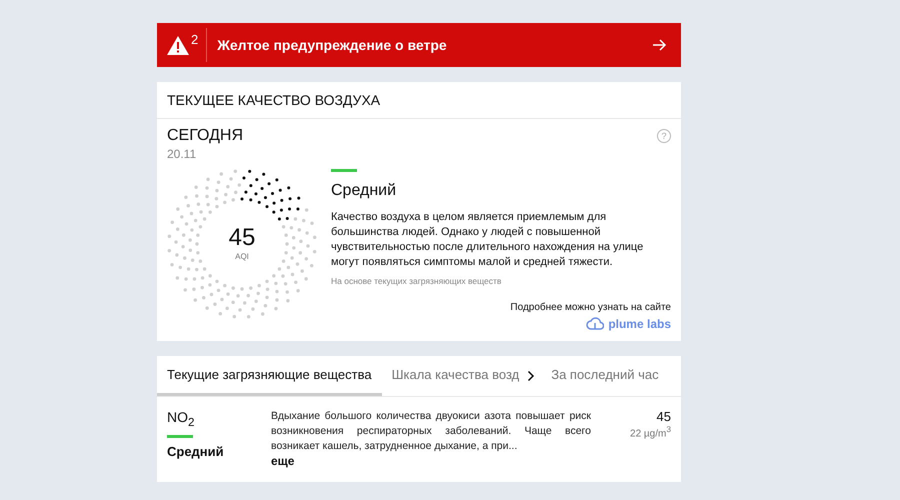  Describe the element at coordinates (605, 376) in the screenshot. I see `tab: За последний час` at that location.